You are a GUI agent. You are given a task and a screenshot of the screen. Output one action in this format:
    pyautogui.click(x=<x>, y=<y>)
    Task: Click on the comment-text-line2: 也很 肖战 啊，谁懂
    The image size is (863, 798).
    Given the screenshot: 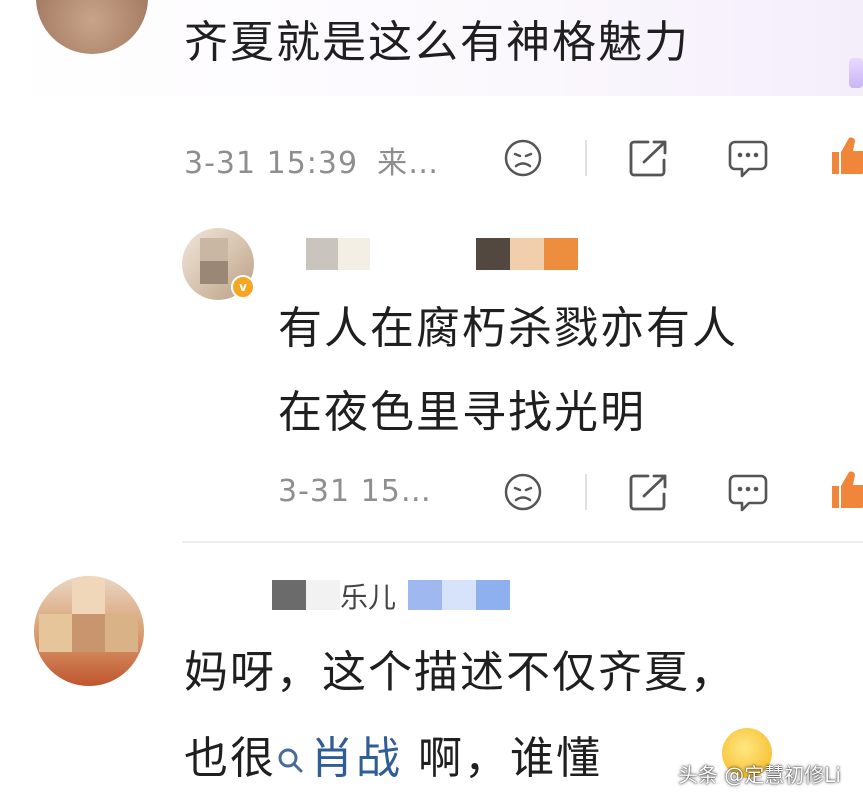 What is the action you would take?
    pyautogui.click(x=393, y=754)
    